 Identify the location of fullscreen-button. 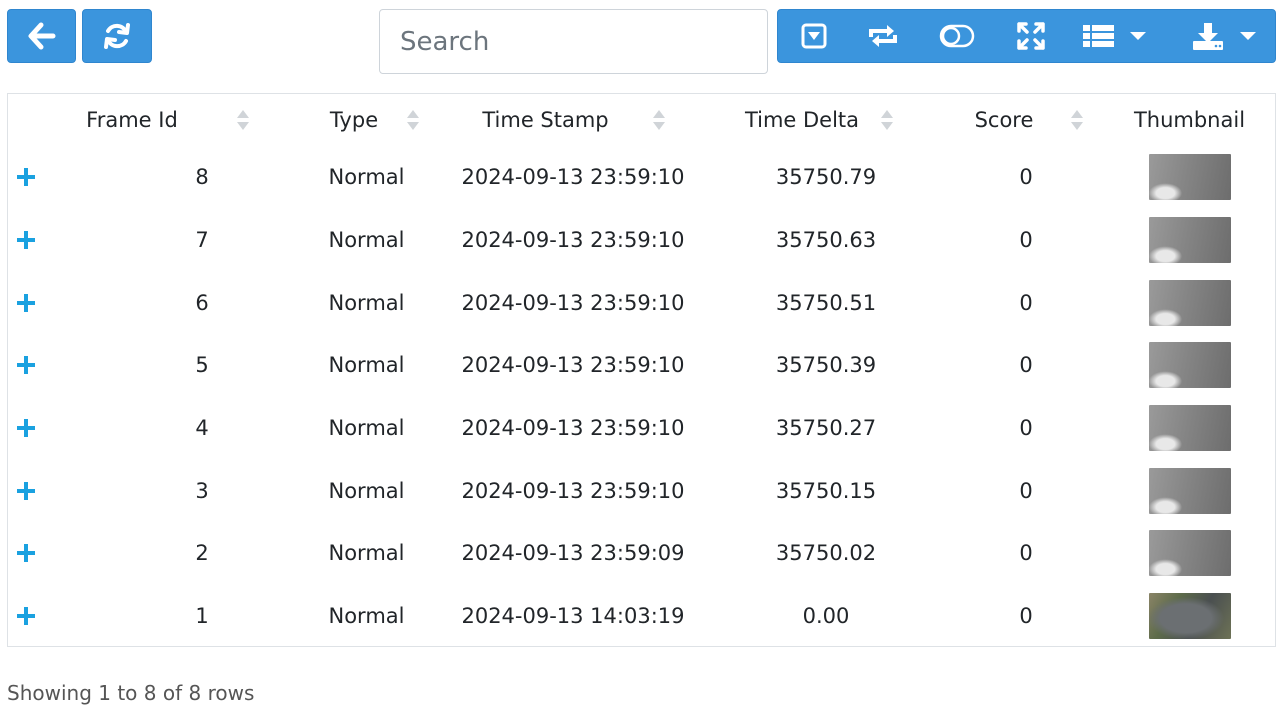
(1031, 36).